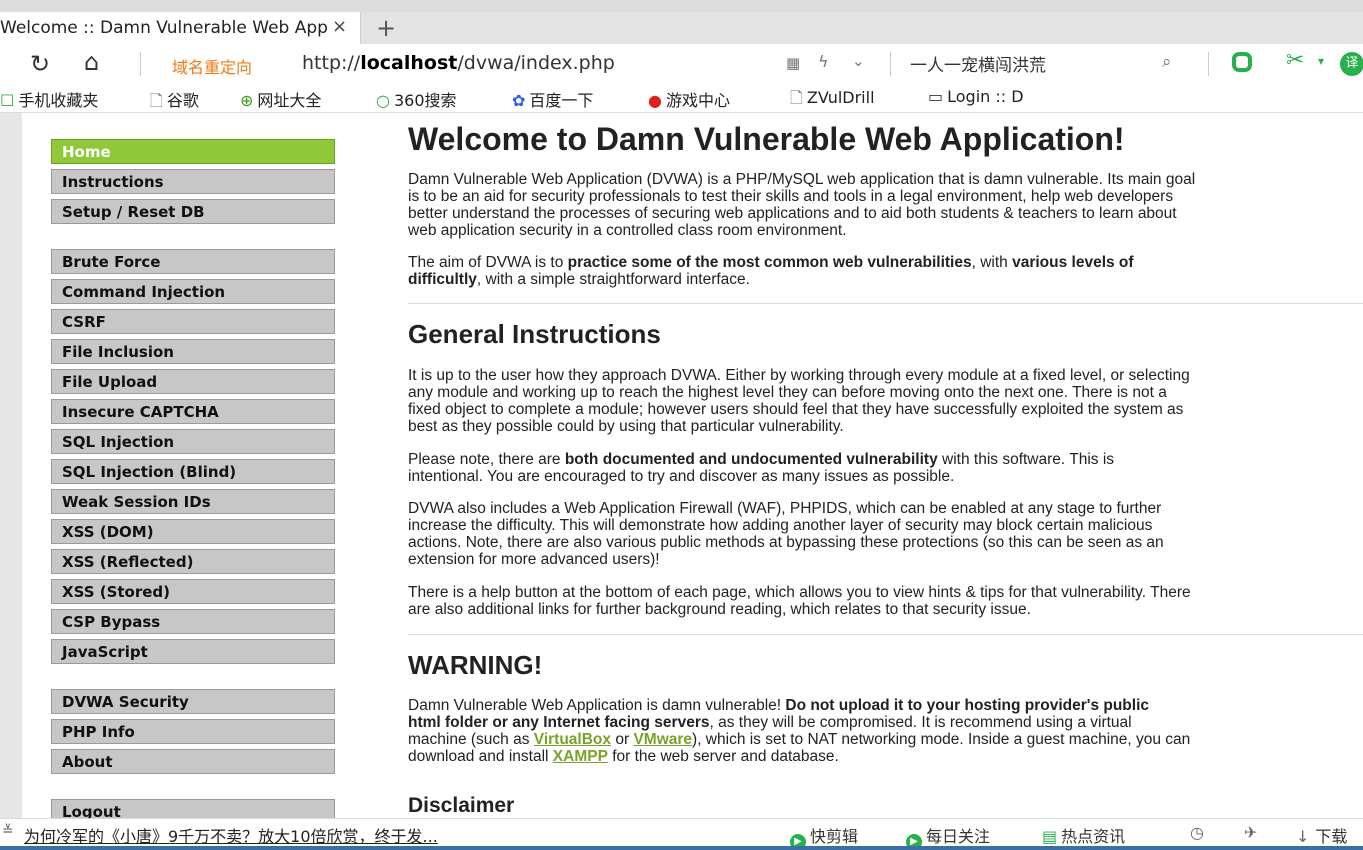 This screenshot has height=850, width=1363. What do you see at coordinates (689, 99) in the screenshot?
I see `bookmark-game-center: ● 游戏中心` at bounding box center [689, 99].